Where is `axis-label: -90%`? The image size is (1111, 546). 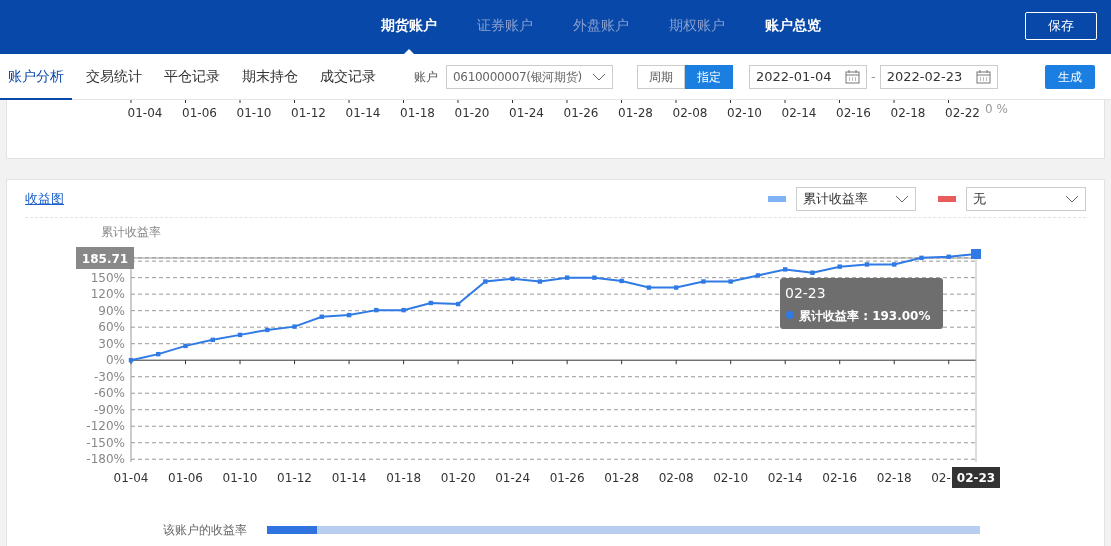
axis-label: -90% is located at coordinates (109, 409).